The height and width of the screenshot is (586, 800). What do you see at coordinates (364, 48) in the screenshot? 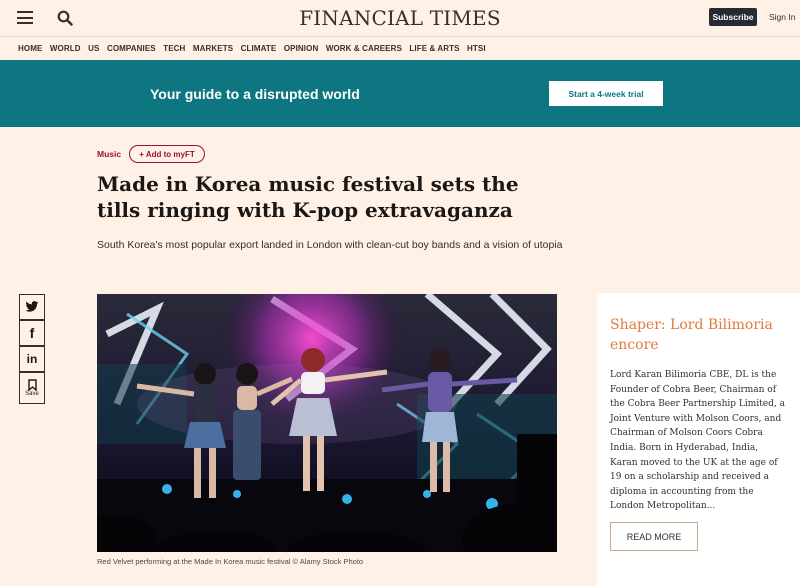
I see `nav-item-work-careers: WORK & CAREERS` at bounding box center [364, 48].